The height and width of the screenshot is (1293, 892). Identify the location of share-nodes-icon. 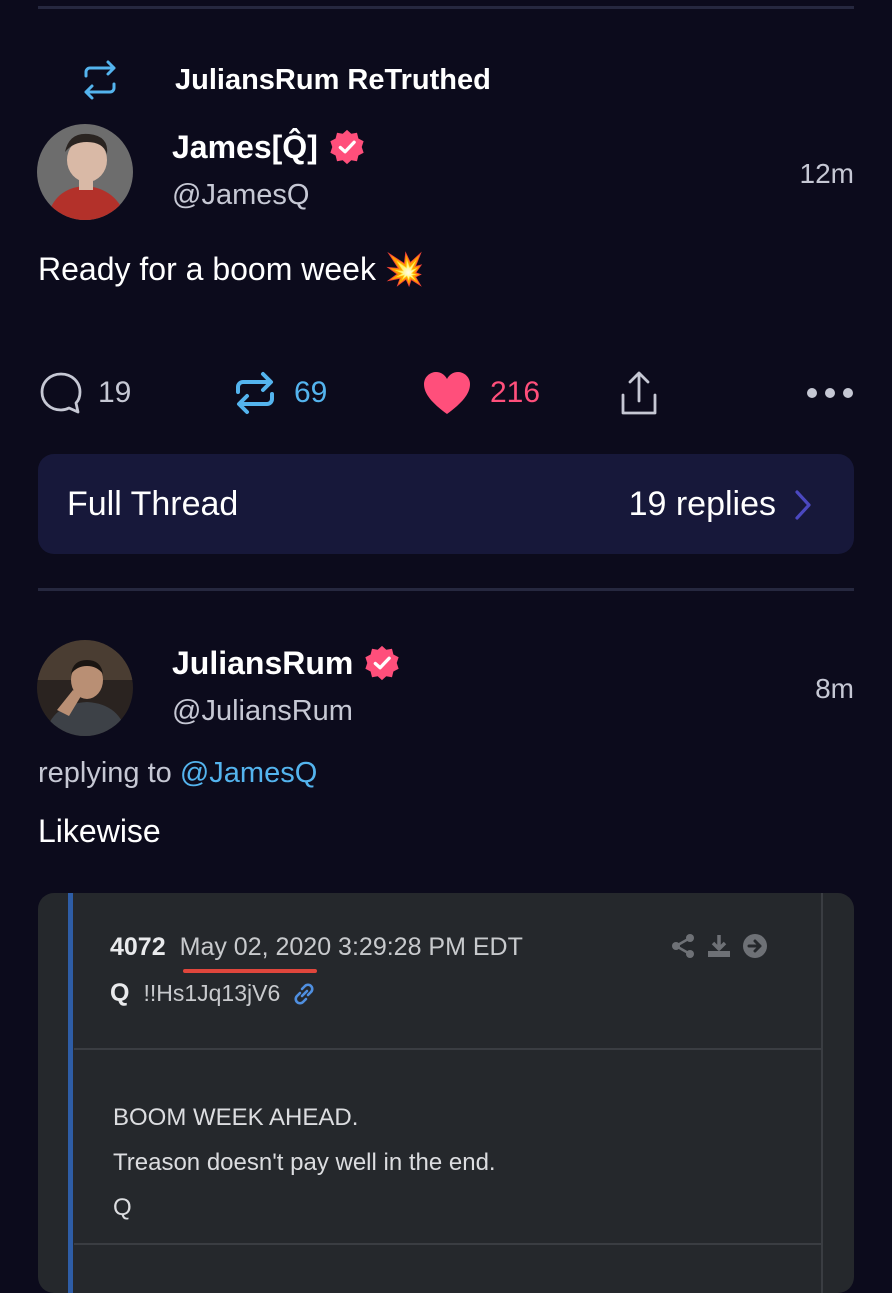
(683, 946).